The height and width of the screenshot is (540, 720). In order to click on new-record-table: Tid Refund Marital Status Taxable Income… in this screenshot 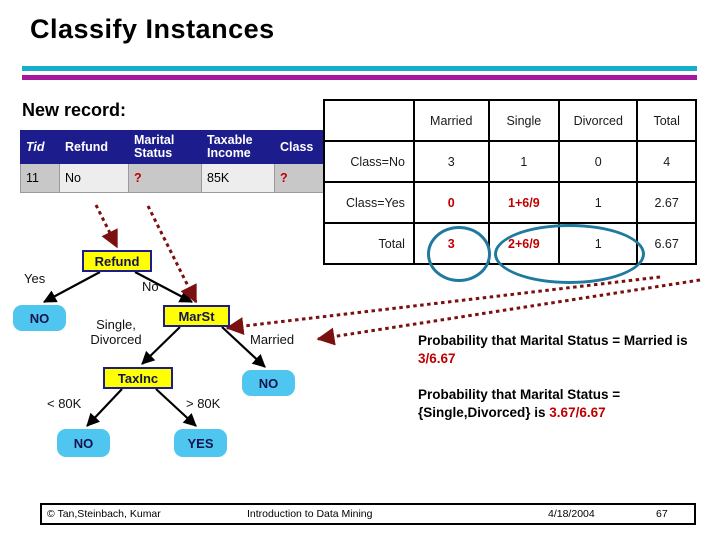, I will do `click(174, 161)`.